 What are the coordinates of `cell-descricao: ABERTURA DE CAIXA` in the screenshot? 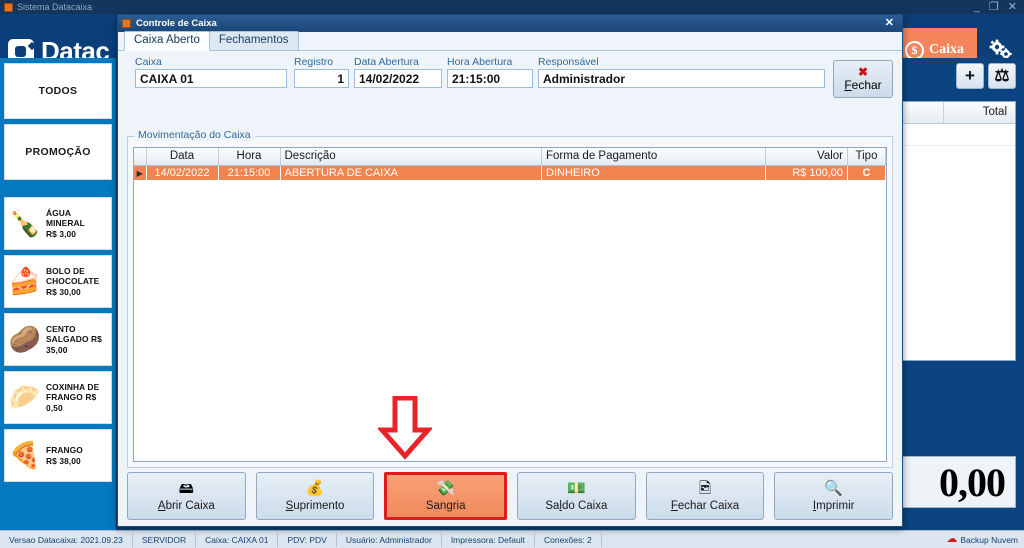 It's located at (411, 172).